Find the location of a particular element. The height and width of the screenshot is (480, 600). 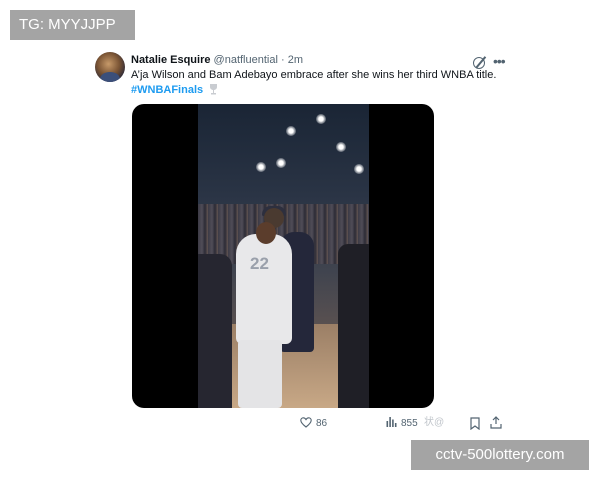

view-count: 855 is located at coordinates (409, 423).